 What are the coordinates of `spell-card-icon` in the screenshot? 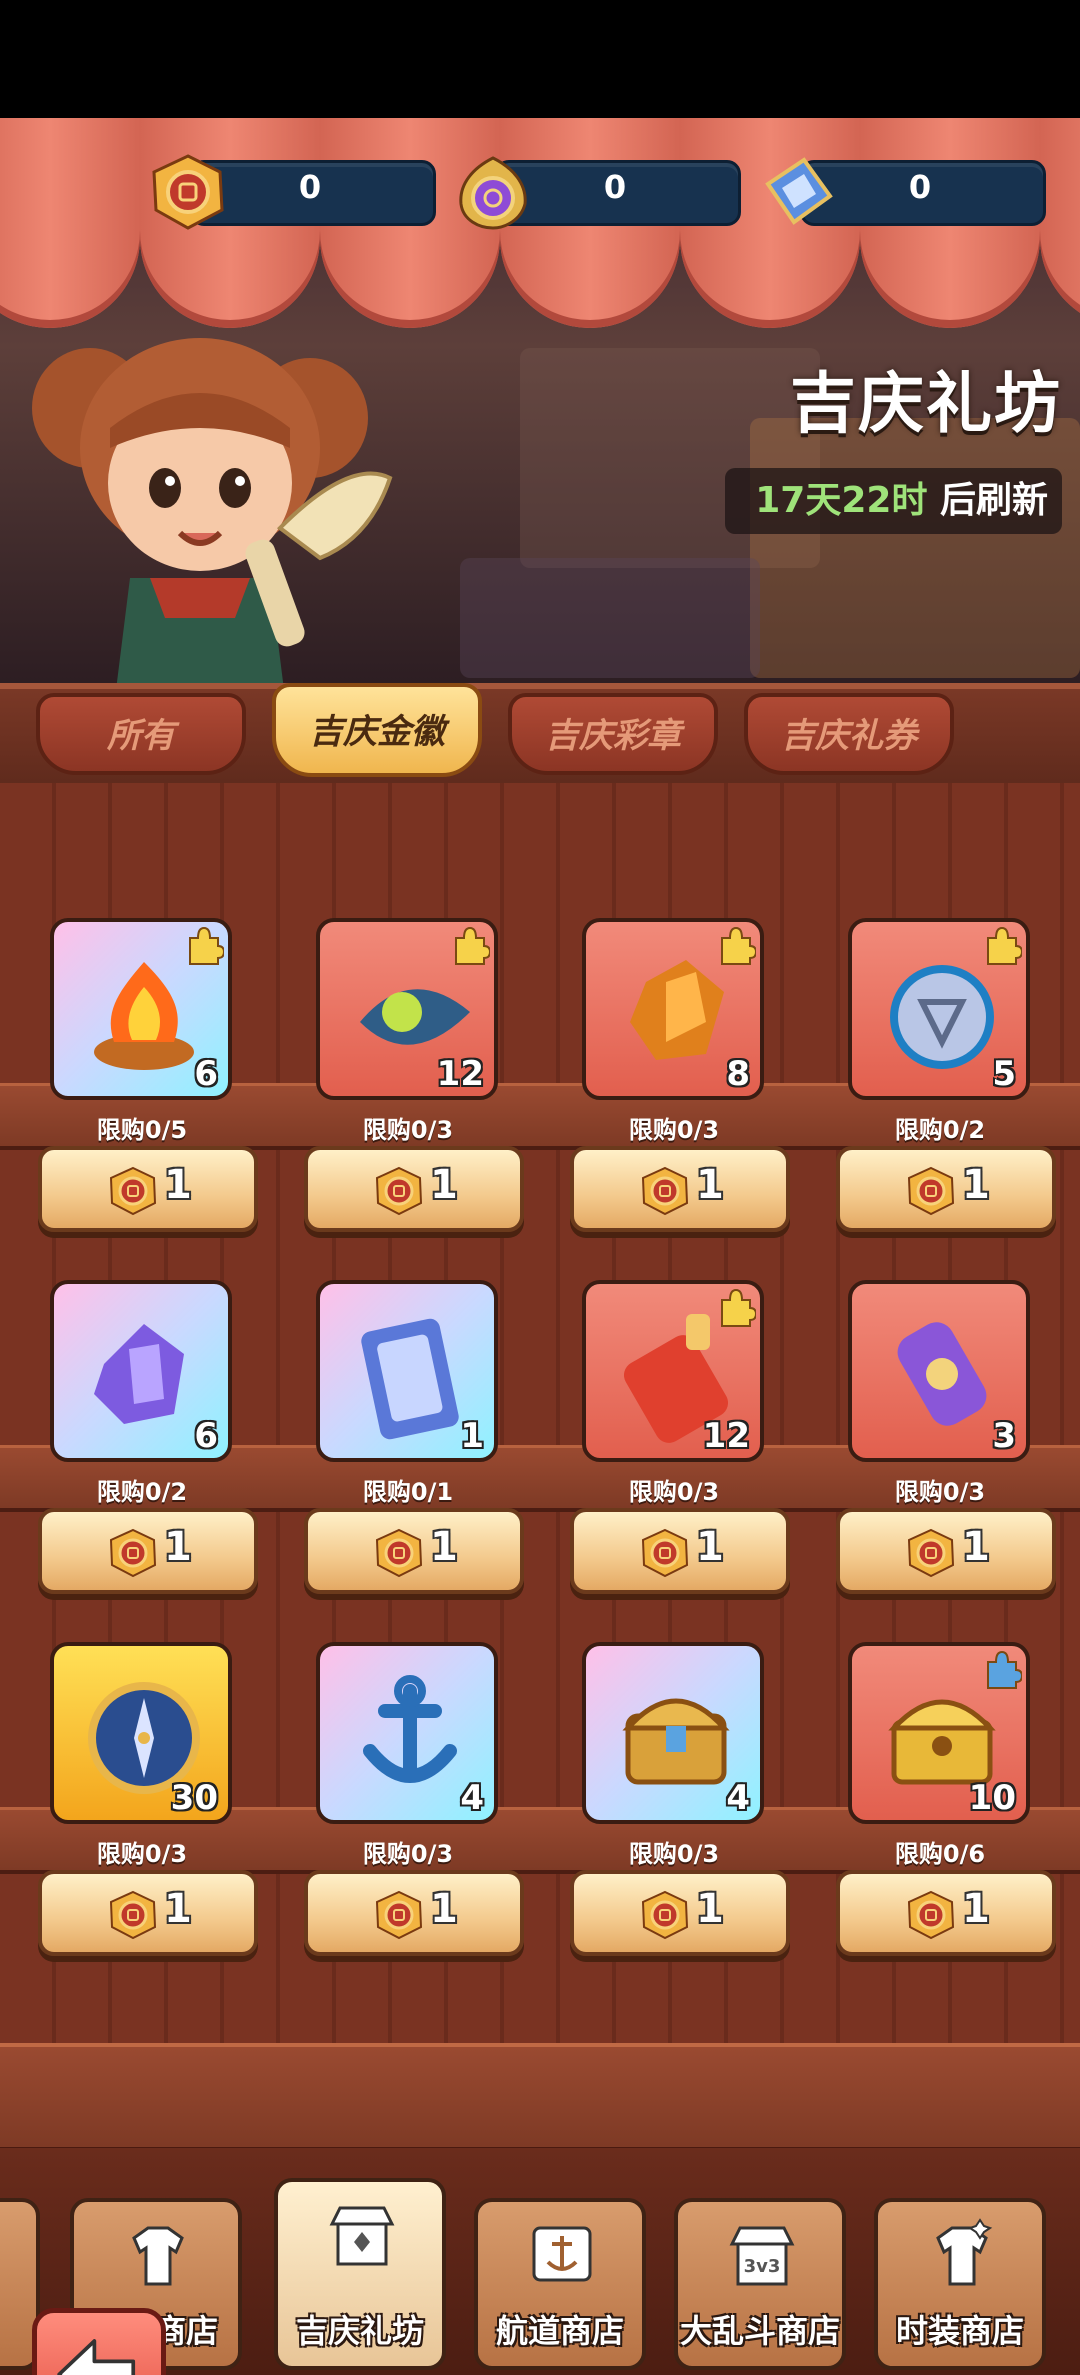 It's located at (410, 1379).